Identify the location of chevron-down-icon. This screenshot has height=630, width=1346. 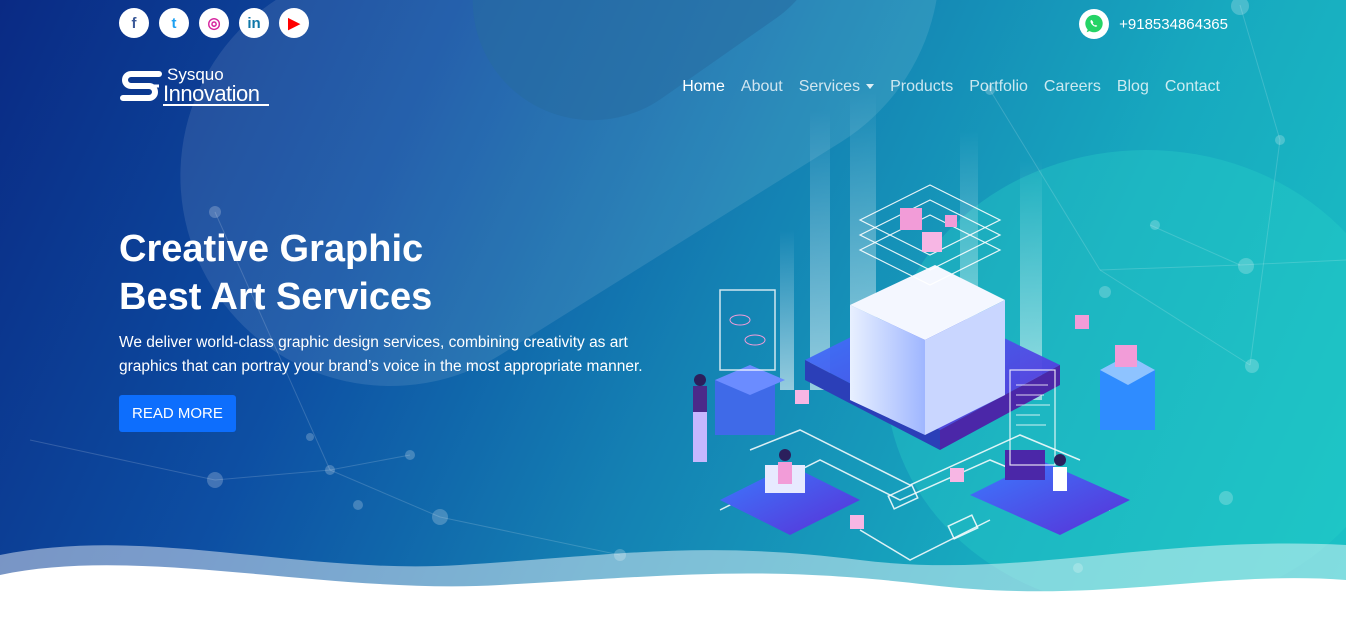
(870, 87).